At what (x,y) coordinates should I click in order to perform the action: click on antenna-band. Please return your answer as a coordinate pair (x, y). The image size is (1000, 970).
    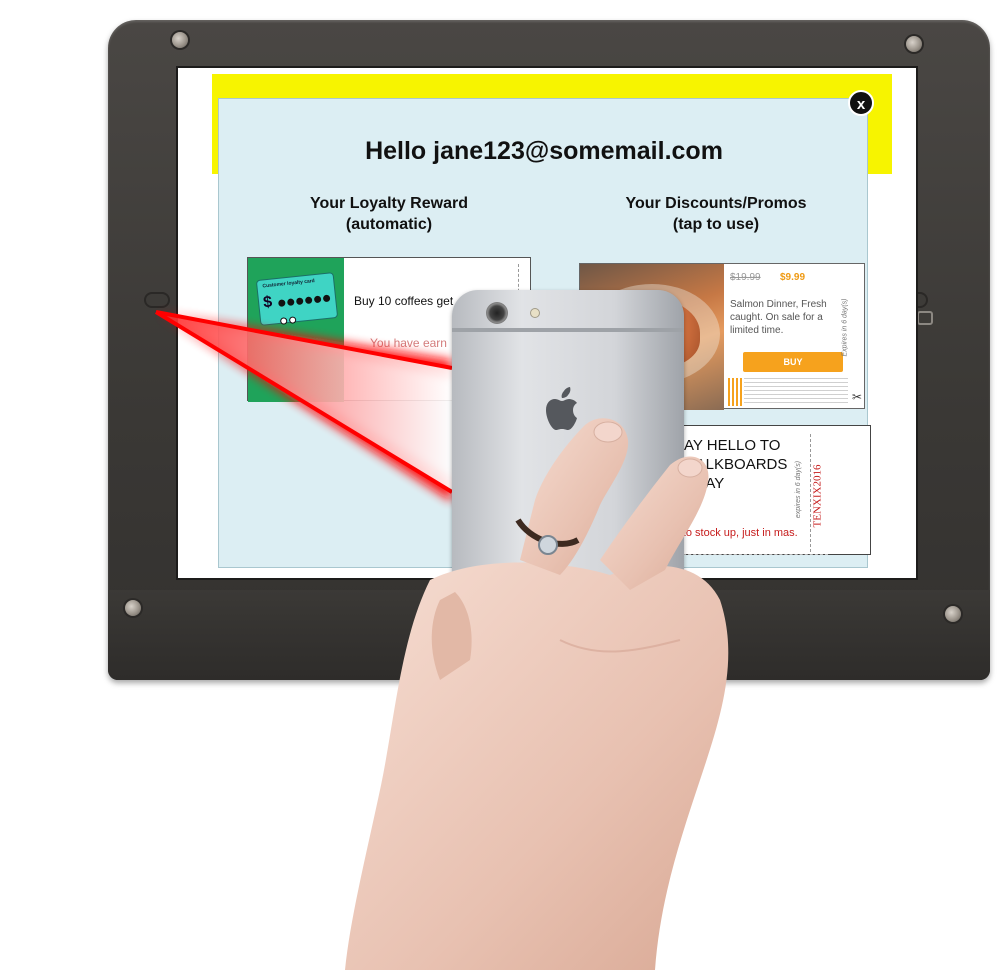
    Looking at the image, I should click on (568, 330).